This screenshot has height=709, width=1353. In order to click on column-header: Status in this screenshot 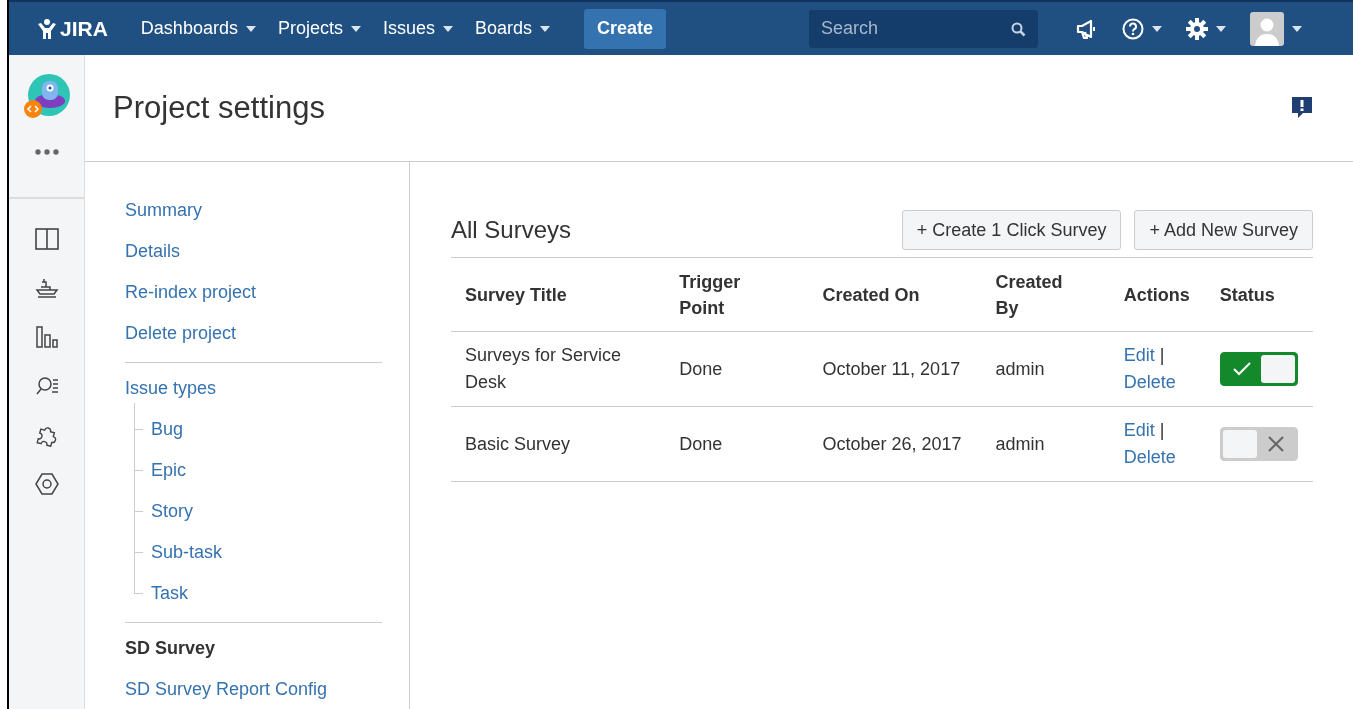, I will do `click(1259, 294)`.